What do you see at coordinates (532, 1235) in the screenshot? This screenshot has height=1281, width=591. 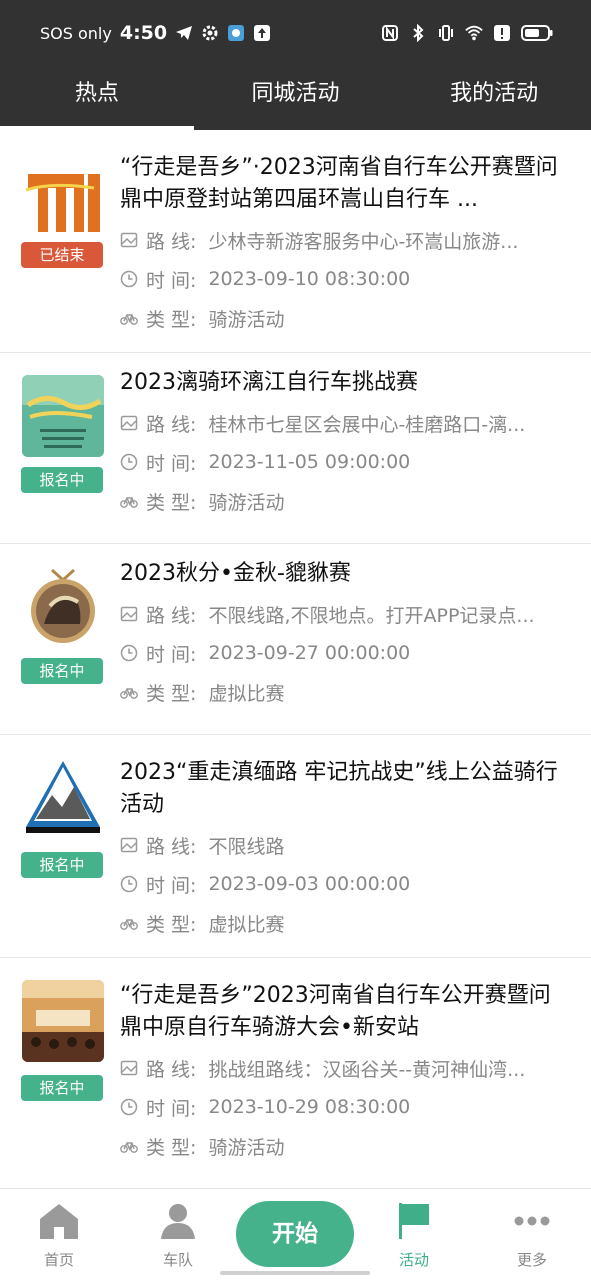 I see `nav-more: 更多` at bounding box center [532, 1235].